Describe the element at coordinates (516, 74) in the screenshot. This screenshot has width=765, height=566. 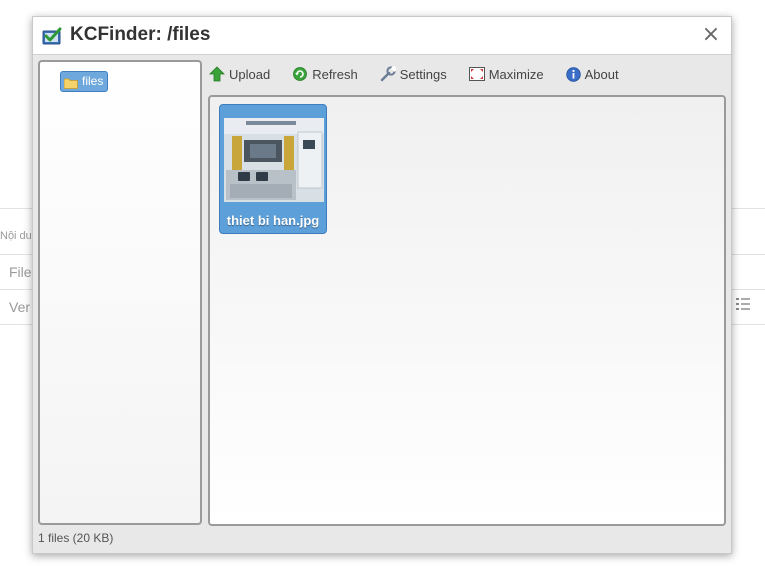
I see `maximize-label: Maximize` at that location.